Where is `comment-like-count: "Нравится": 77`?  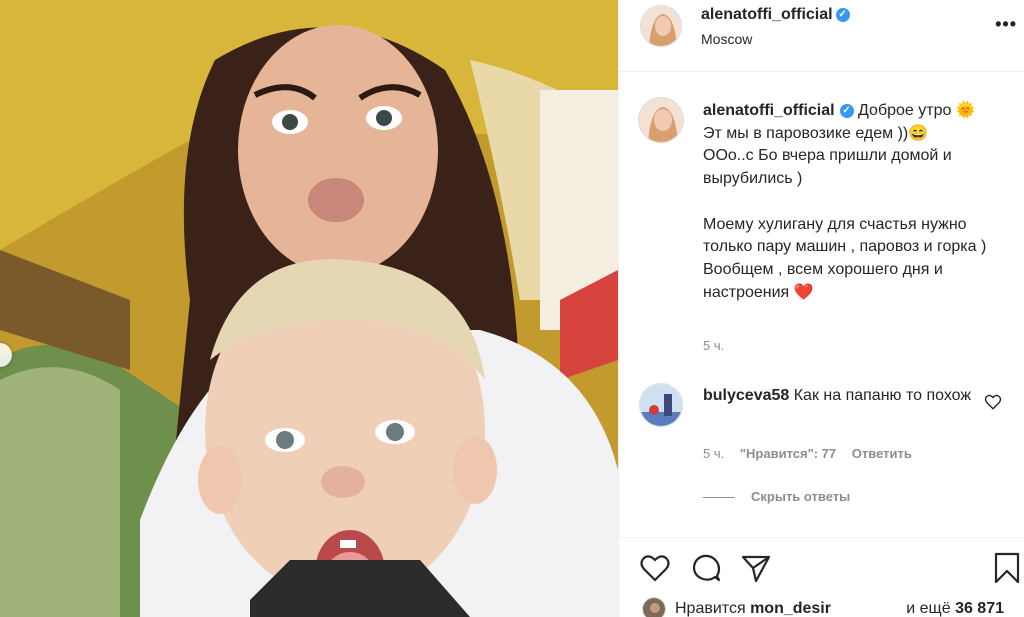 comment-like-count: "Нравится": 77 is located at coordinates (788, 453).